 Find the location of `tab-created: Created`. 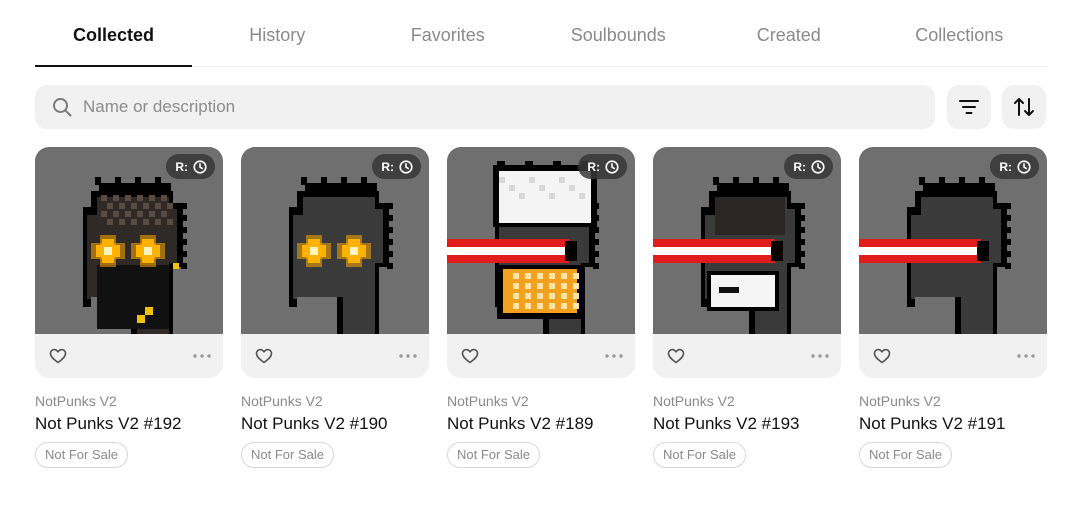

tab-created: Created is located at coordinates (789, 33).